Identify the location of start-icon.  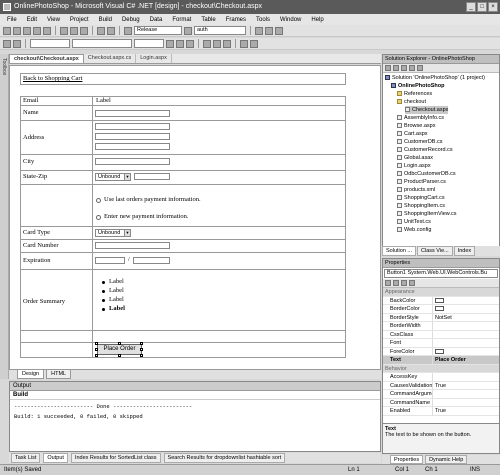
(128, 30).